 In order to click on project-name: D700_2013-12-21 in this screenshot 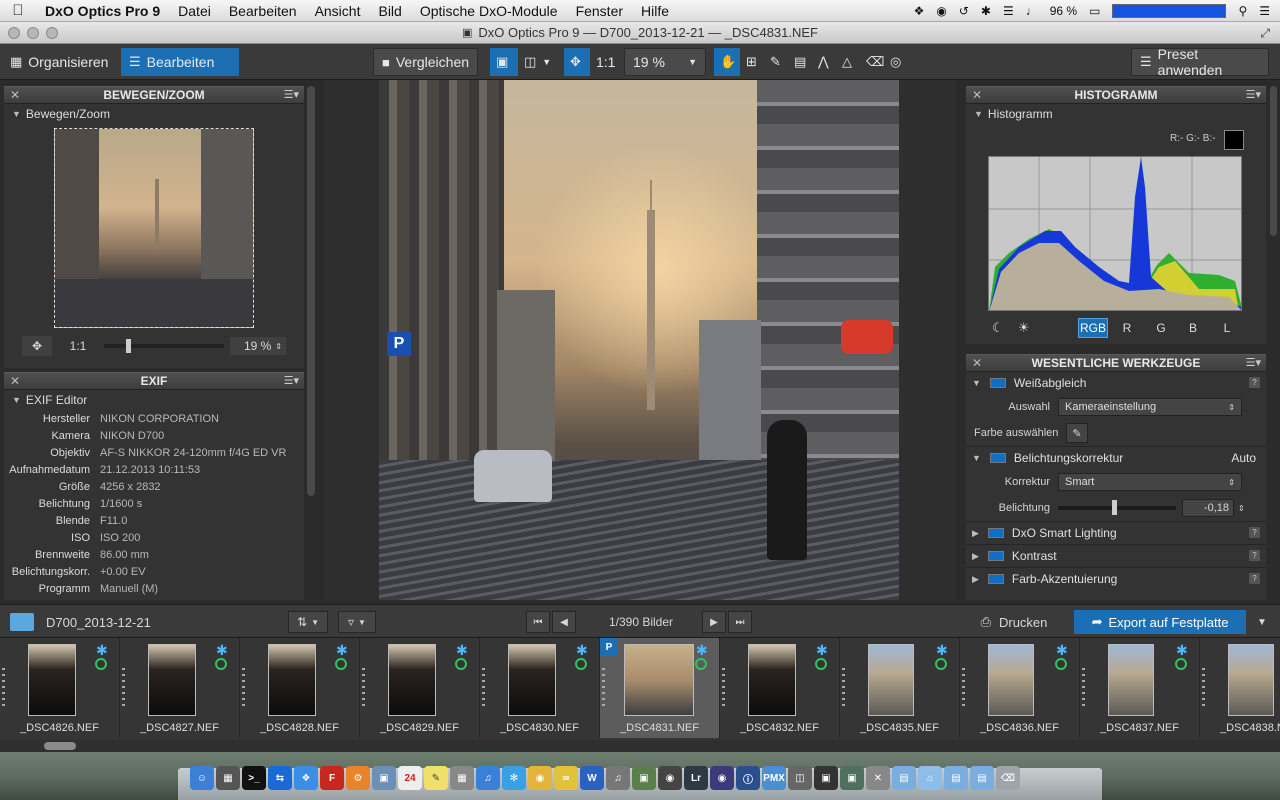, I will do `click(98, 622)`.